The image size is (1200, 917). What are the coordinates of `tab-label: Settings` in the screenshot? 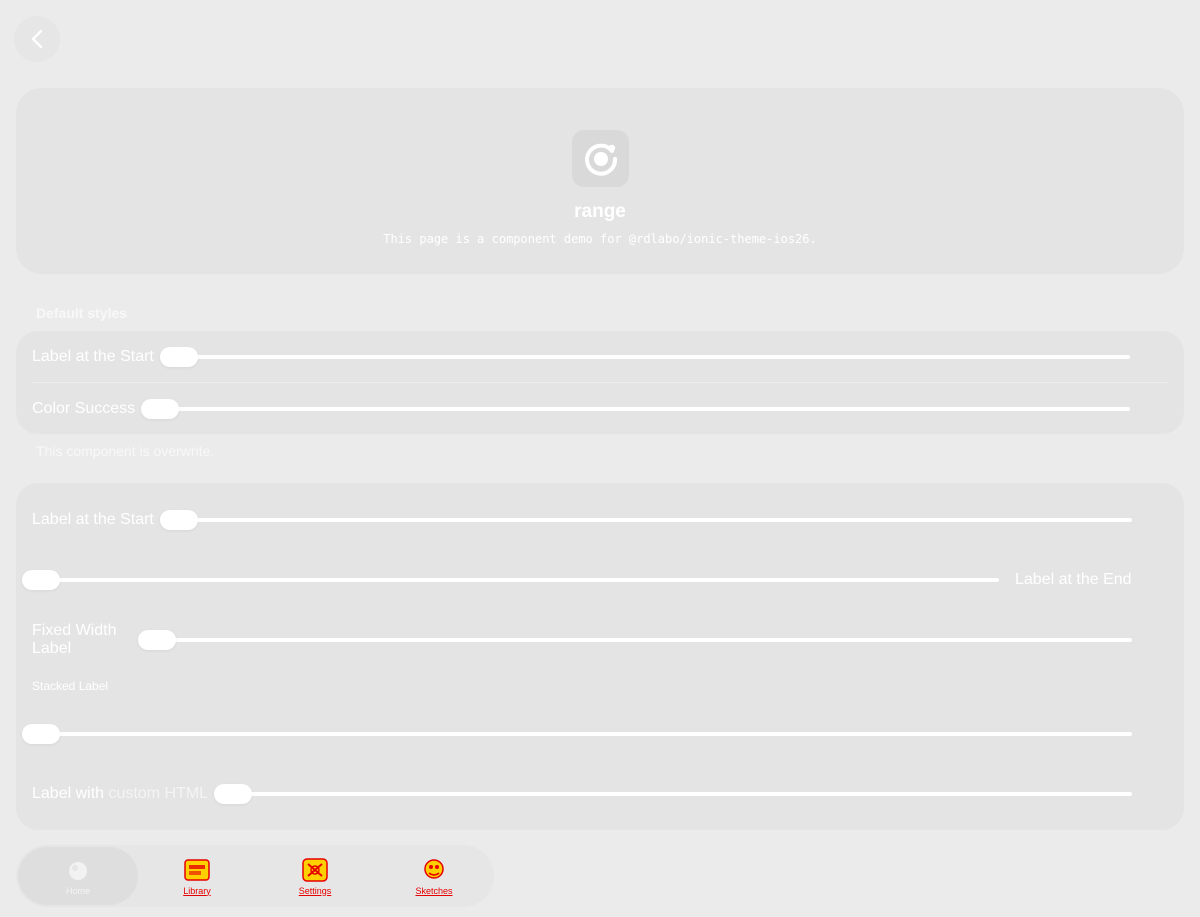 It's located at (315, 890).